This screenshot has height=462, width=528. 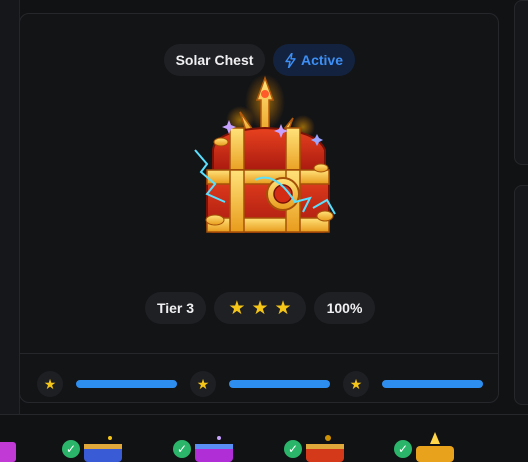 What do you see at coordinates (521, 295) in the screenshot?
I see `right-side-panel-bottom` at bounding box center [521, 295].